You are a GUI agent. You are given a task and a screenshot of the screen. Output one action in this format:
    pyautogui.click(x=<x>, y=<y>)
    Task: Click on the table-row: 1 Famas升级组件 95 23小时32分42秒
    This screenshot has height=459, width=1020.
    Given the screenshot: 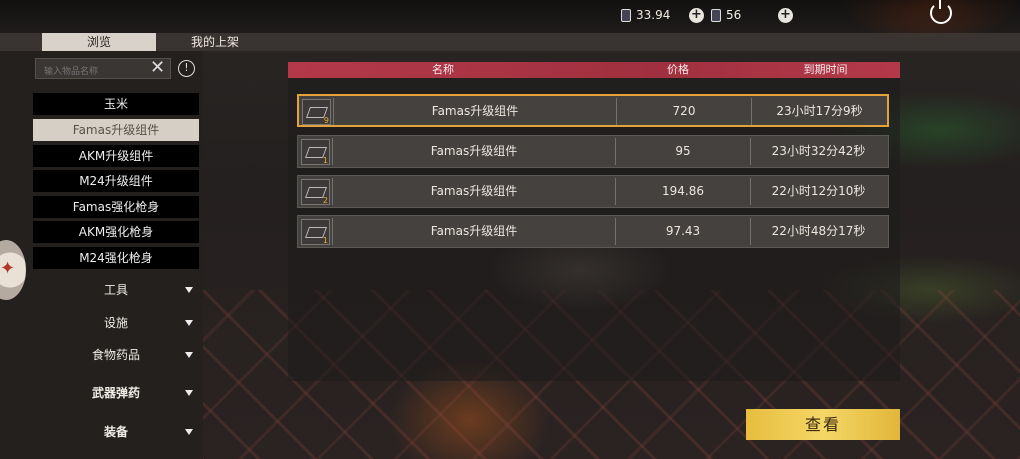 What is the action you would take?
    pyautogui.click(x=593, y=151)
    